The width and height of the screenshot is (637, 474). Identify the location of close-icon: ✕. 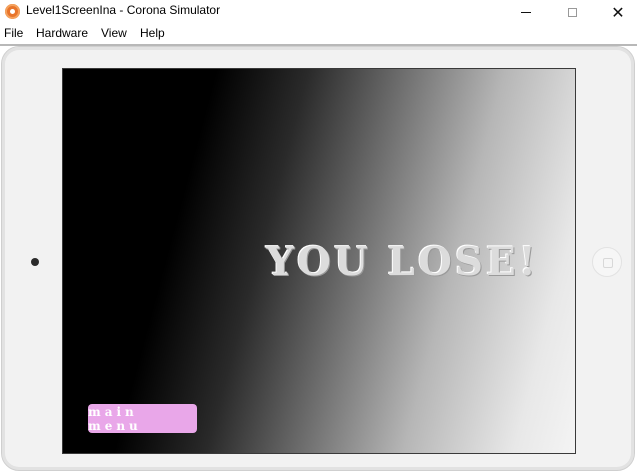
(618, 12).